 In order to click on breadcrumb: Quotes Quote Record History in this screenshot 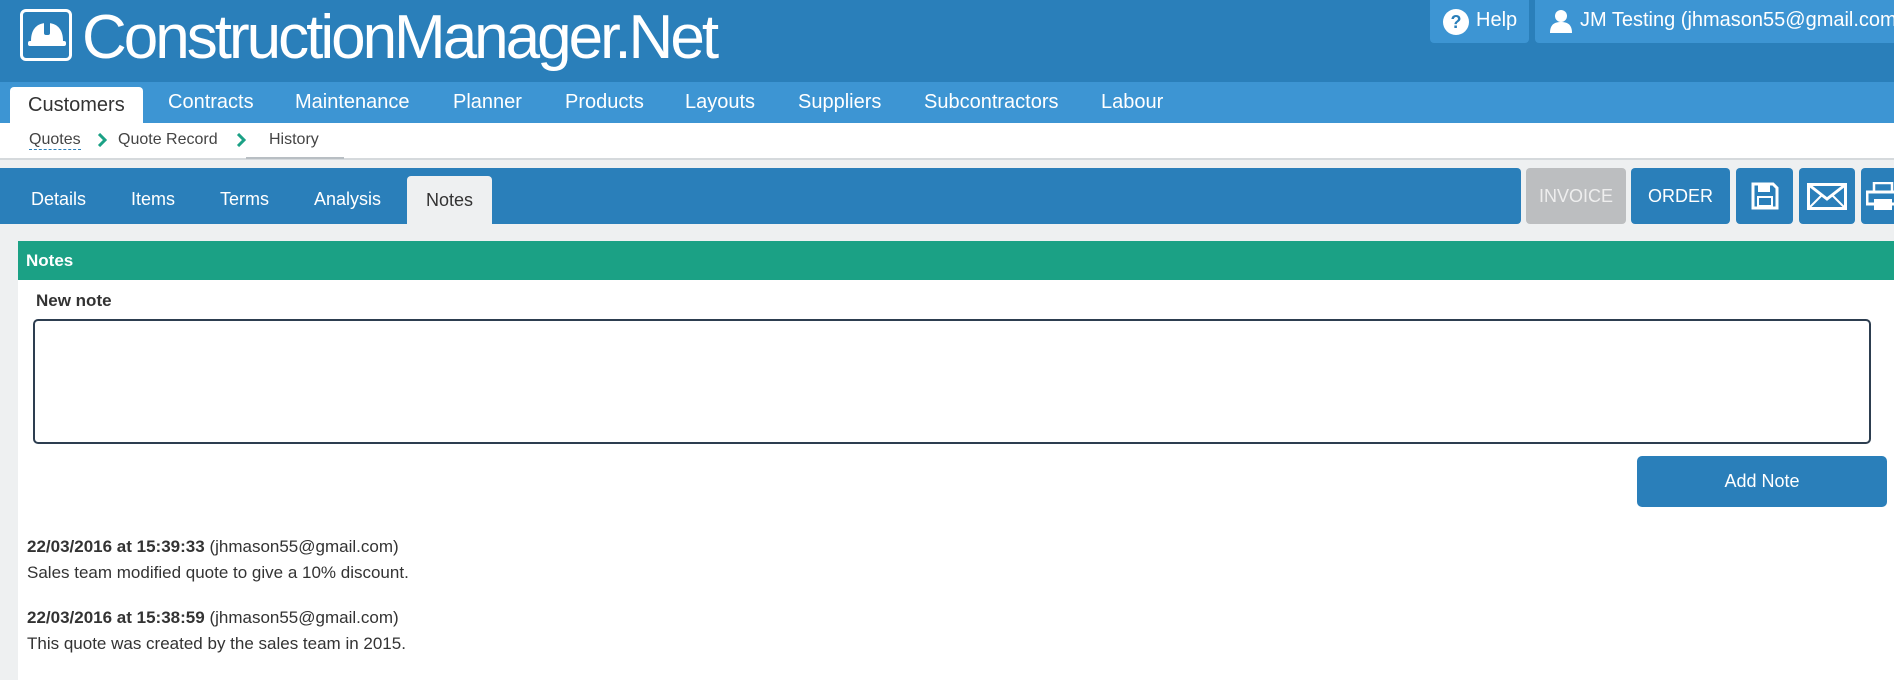, I will do `click(947, 141)`.